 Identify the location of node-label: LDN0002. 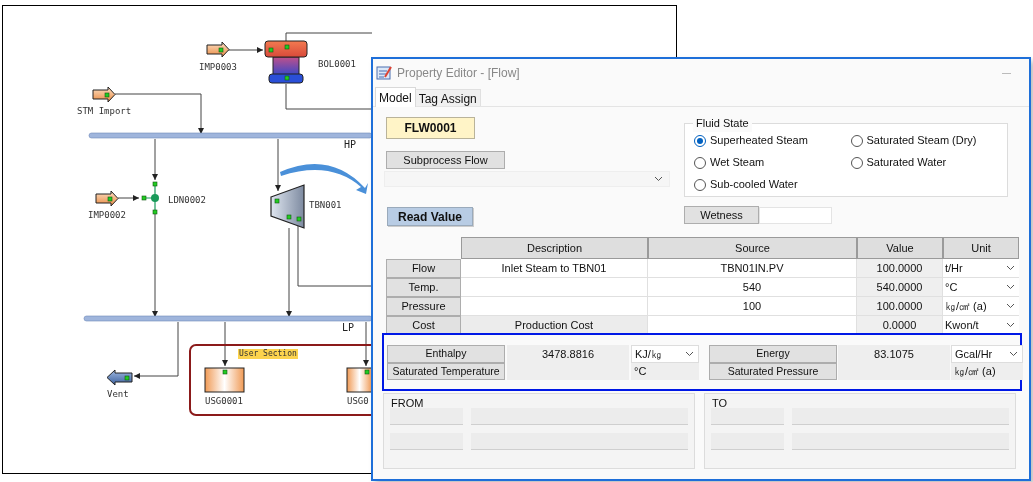
(187, 200).